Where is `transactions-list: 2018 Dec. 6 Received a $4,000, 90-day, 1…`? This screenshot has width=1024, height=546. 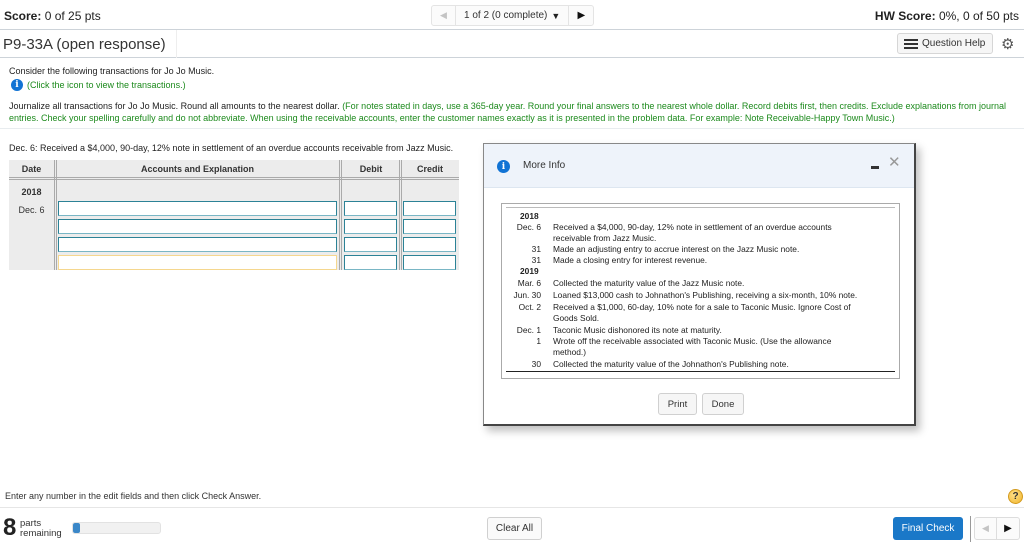
transactions-list: 2018 Dec. 6 Received a $4,000, 90-day, 1… is located at coordinates (700, 291).